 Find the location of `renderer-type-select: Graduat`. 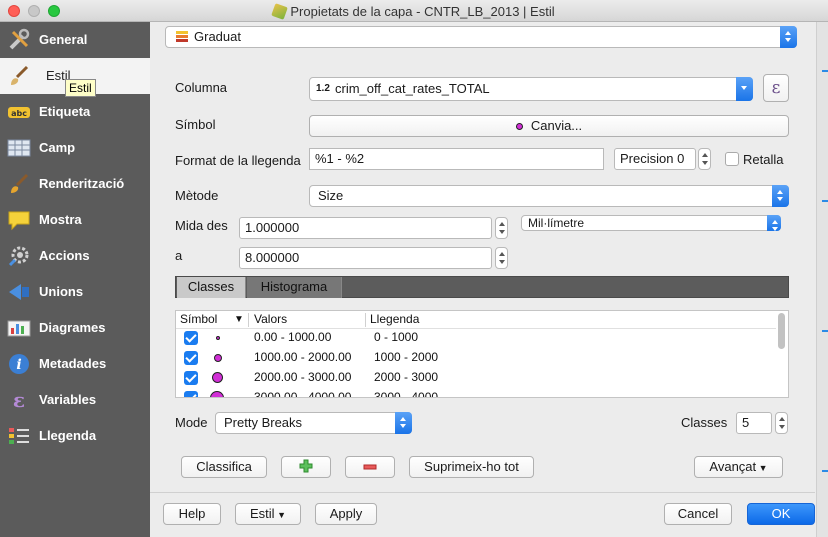

renderer-type-select: Graduat is located at coordinates (481, 37).